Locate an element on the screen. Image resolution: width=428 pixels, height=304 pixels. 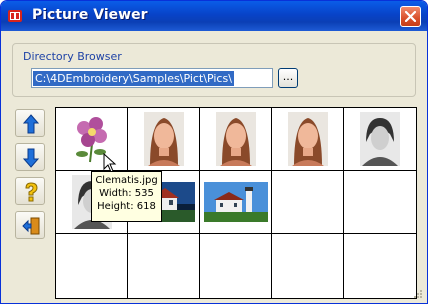
help-button is located at coordinates (30, 191).